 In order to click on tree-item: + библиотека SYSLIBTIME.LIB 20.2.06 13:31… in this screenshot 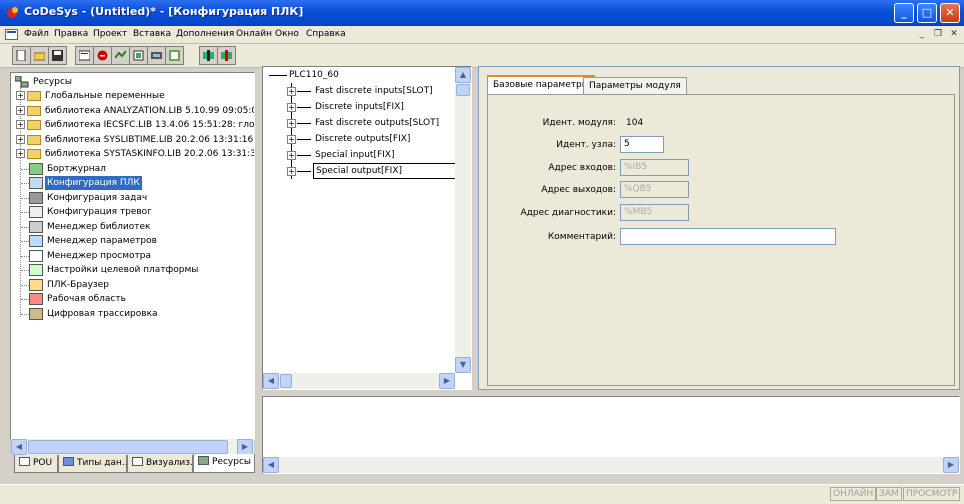, I will do `click(134, 140)`.